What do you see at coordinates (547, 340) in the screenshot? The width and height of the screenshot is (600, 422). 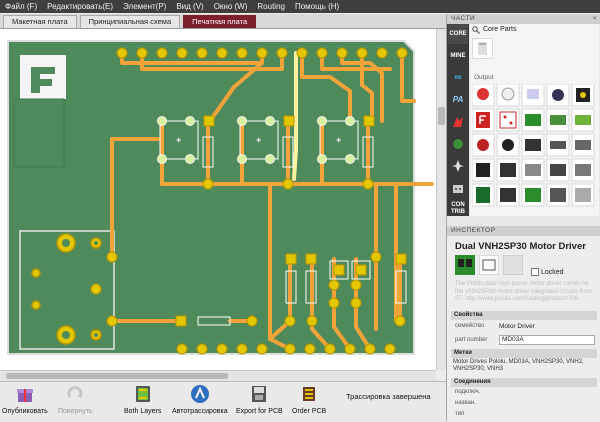 I see `part-number-field: MD03A` at bounding box center [547, 340].